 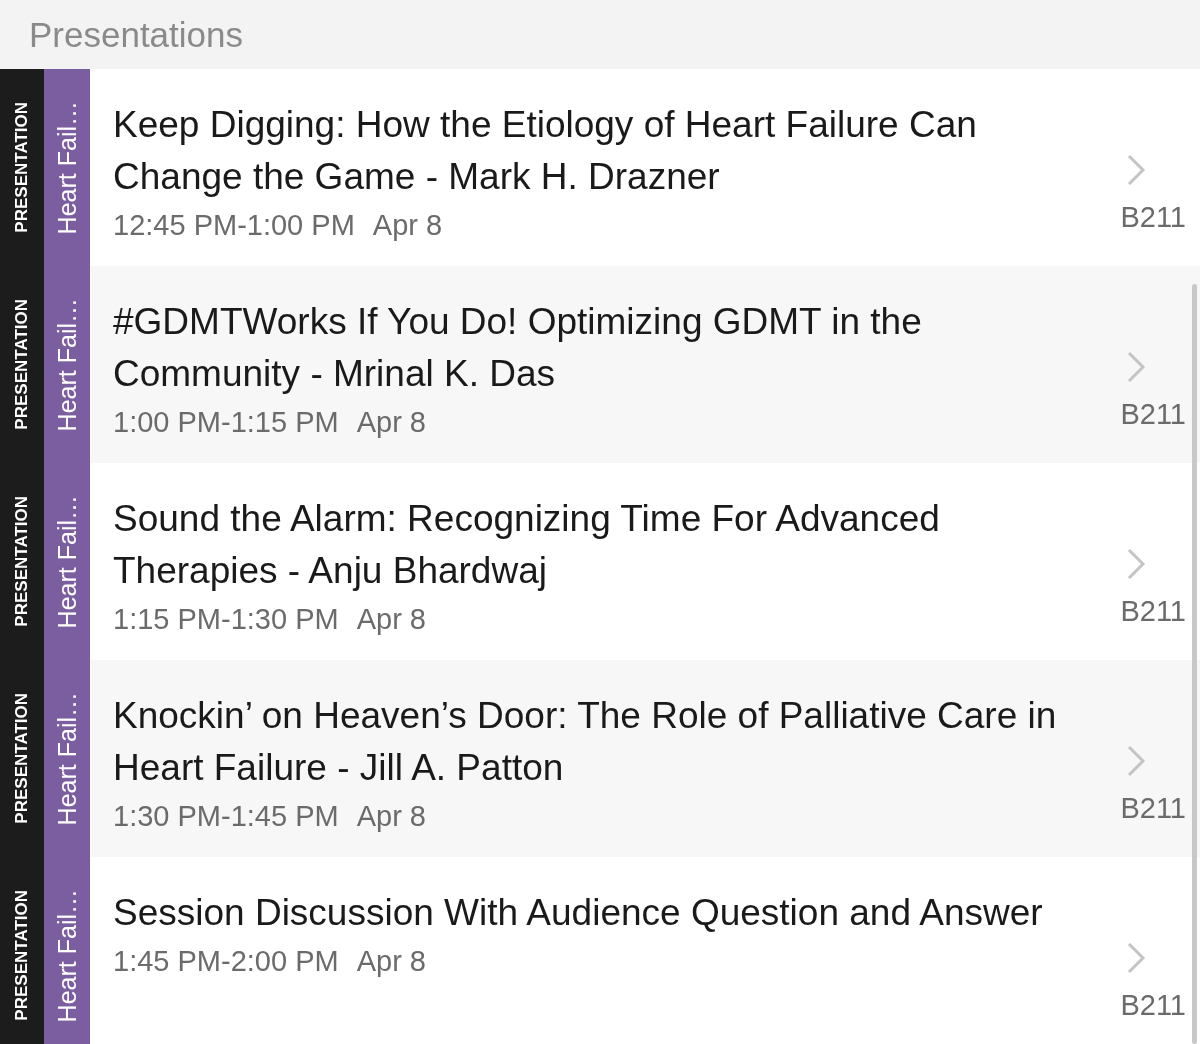 What do you see at coordinates (226, 422) in the screenshot?
I see `time-range: 1:00 PM-1:15 PM` at bounding box center [226, 422].